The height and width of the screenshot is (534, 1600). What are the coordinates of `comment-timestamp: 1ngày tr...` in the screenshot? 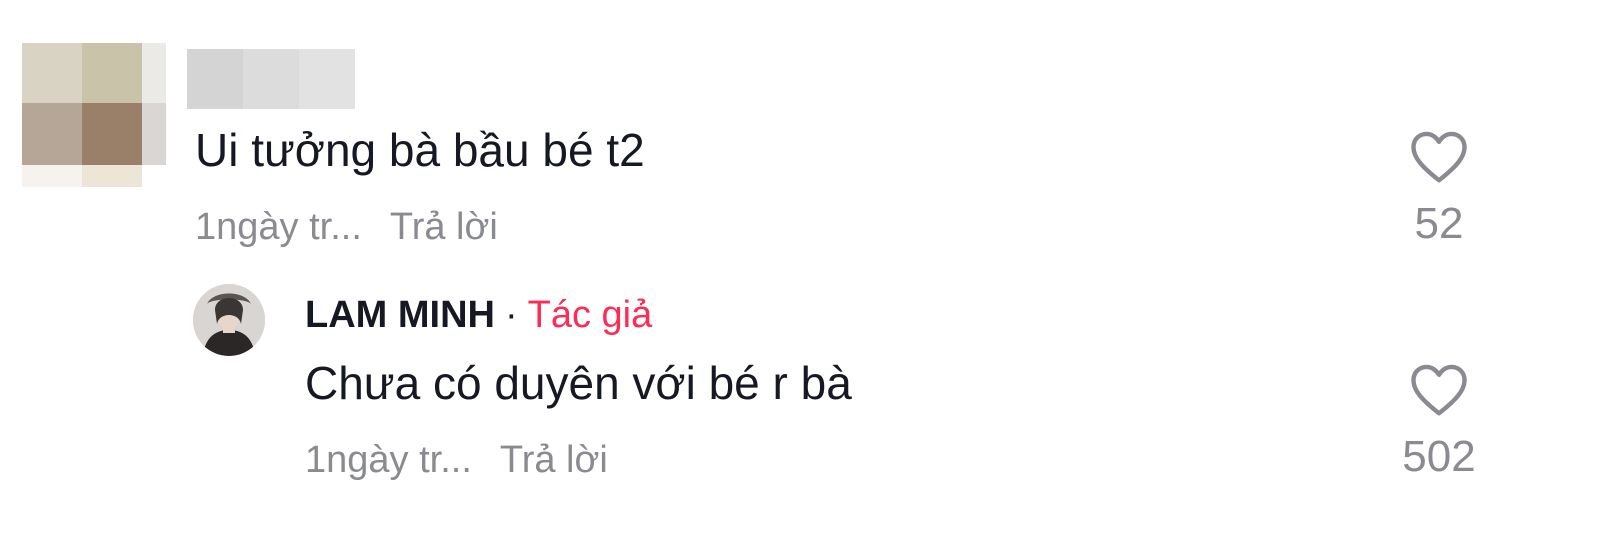 It's located at (278, 227).